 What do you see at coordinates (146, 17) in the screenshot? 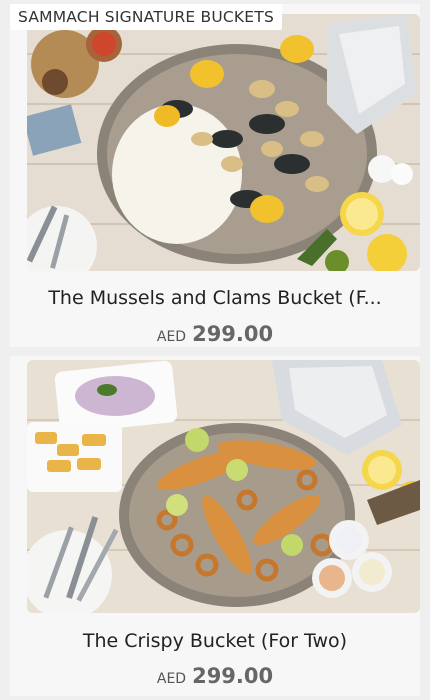
I see `section-title: SAMMACH SIGNATURE BUCKETS` at bounding box center [146, 17].